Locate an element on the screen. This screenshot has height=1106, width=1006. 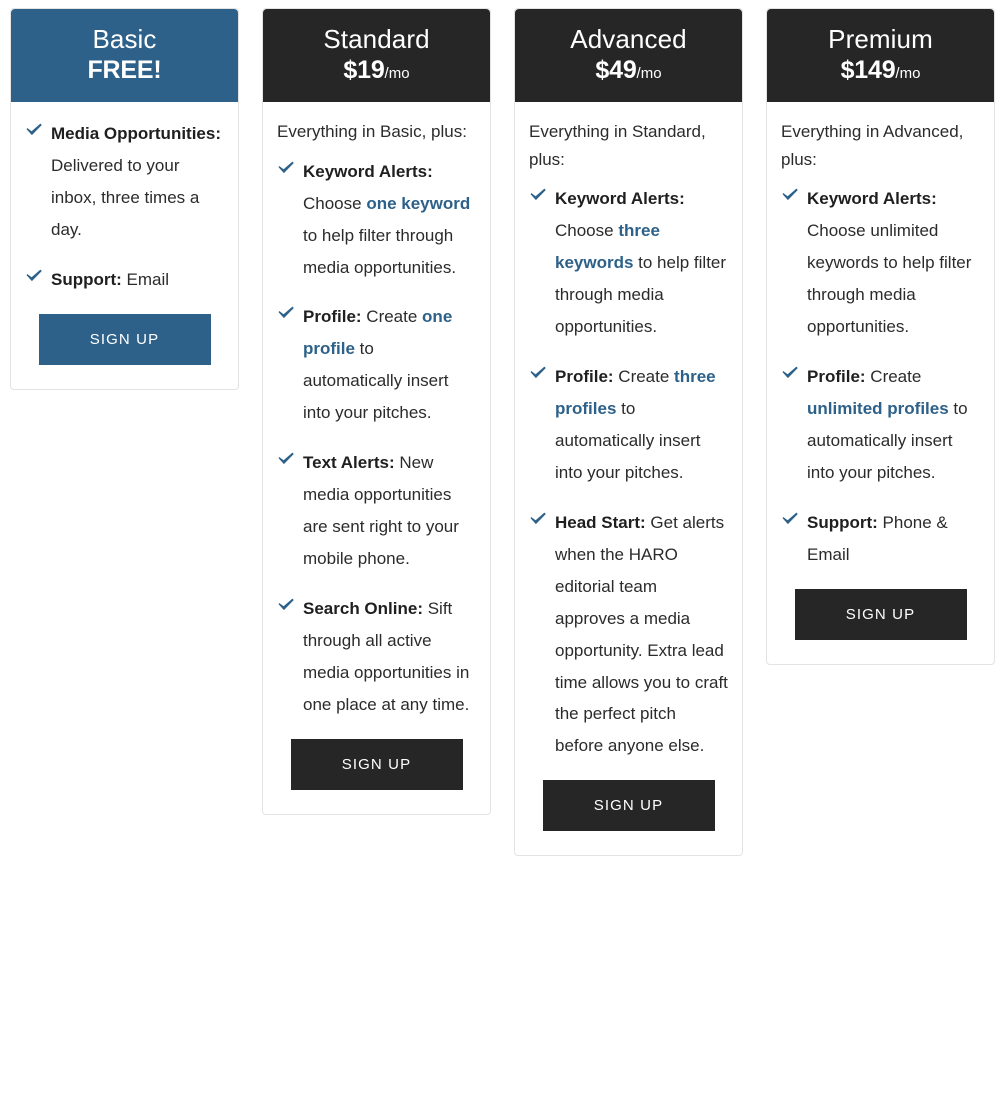
signup-button-basic: SIGN UP is located at coordinates (124, 339).